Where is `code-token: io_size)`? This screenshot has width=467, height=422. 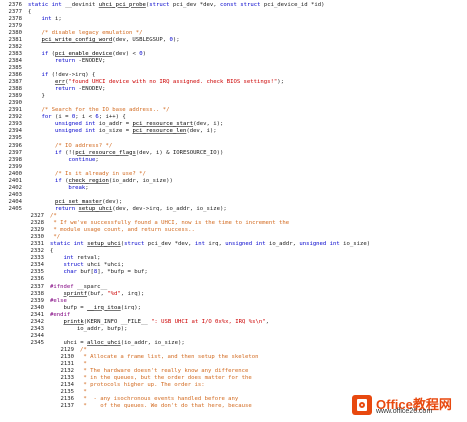 code-token: io_size) is located at coordinates (355, 244).